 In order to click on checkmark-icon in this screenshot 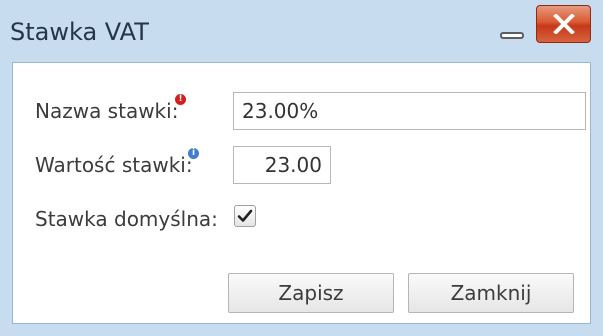, I will do `click(245, 215)`.